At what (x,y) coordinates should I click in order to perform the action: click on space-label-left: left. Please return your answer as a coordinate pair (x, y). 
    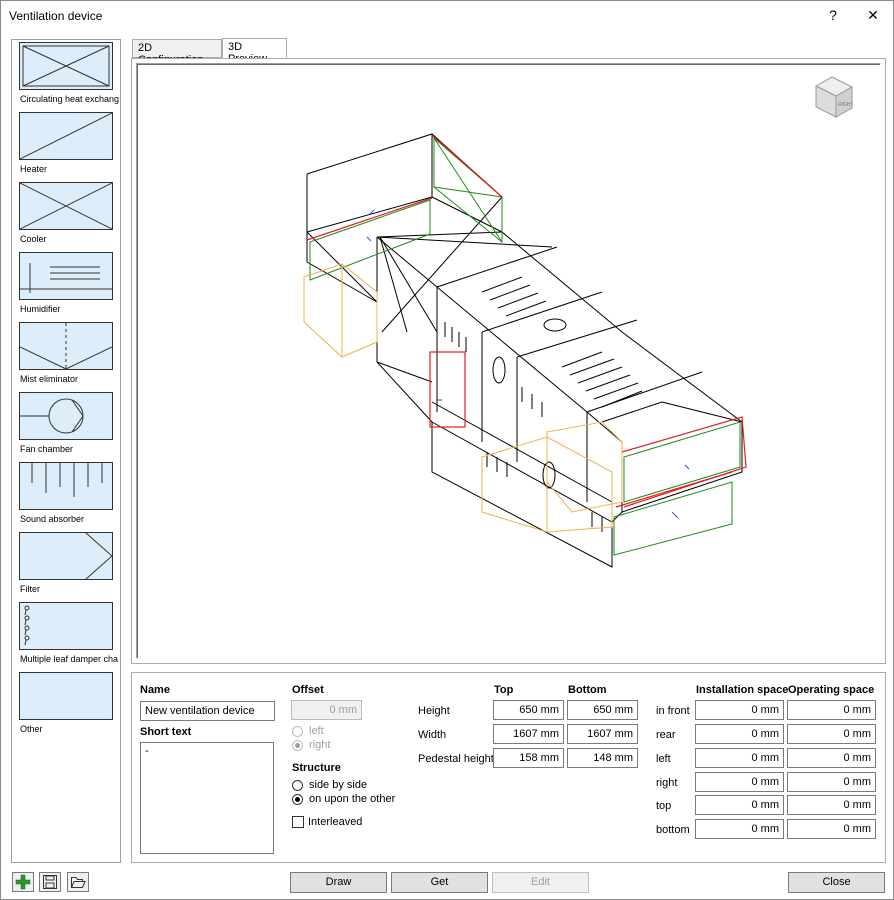
    Looking at the image, I should click on (663, 759).